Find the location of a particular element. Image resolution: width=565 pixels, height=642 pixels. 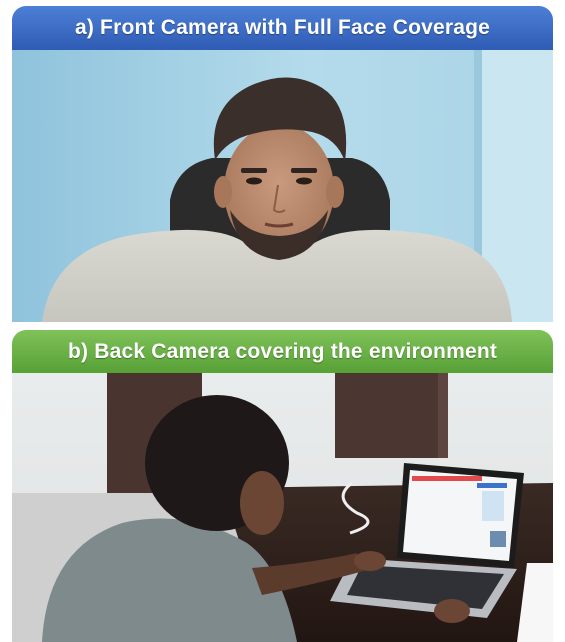

panel-b-title: b) Back Camera covering the environment is located at coordinates (282, 351).